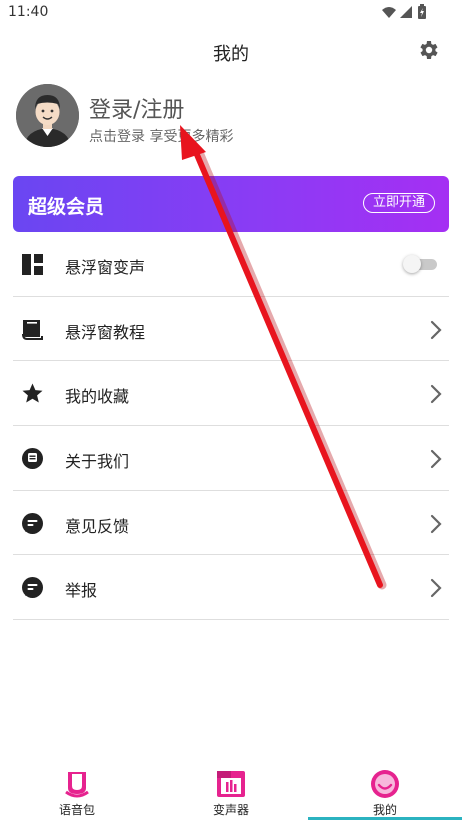 This screenshot has width=462, height=821. I want to click on login-register-link: 登录/注册, so click(136, 108).